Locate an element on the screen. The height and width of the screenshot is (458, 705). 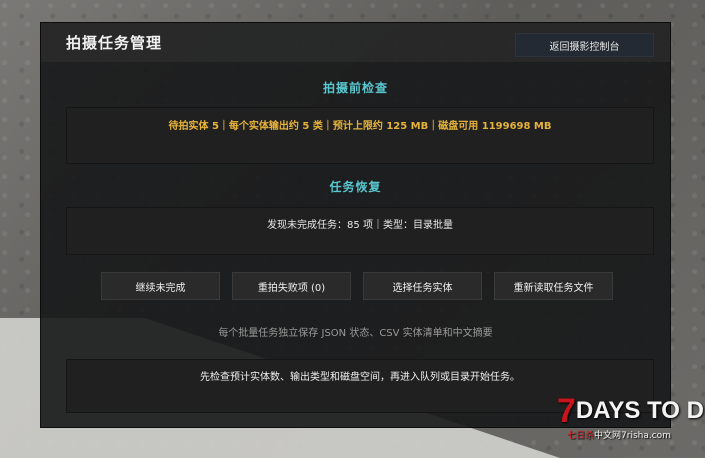
recovery-box: 发现未完成任务：85 项｜类型：目录批量 is located at coordinates (360, 231).